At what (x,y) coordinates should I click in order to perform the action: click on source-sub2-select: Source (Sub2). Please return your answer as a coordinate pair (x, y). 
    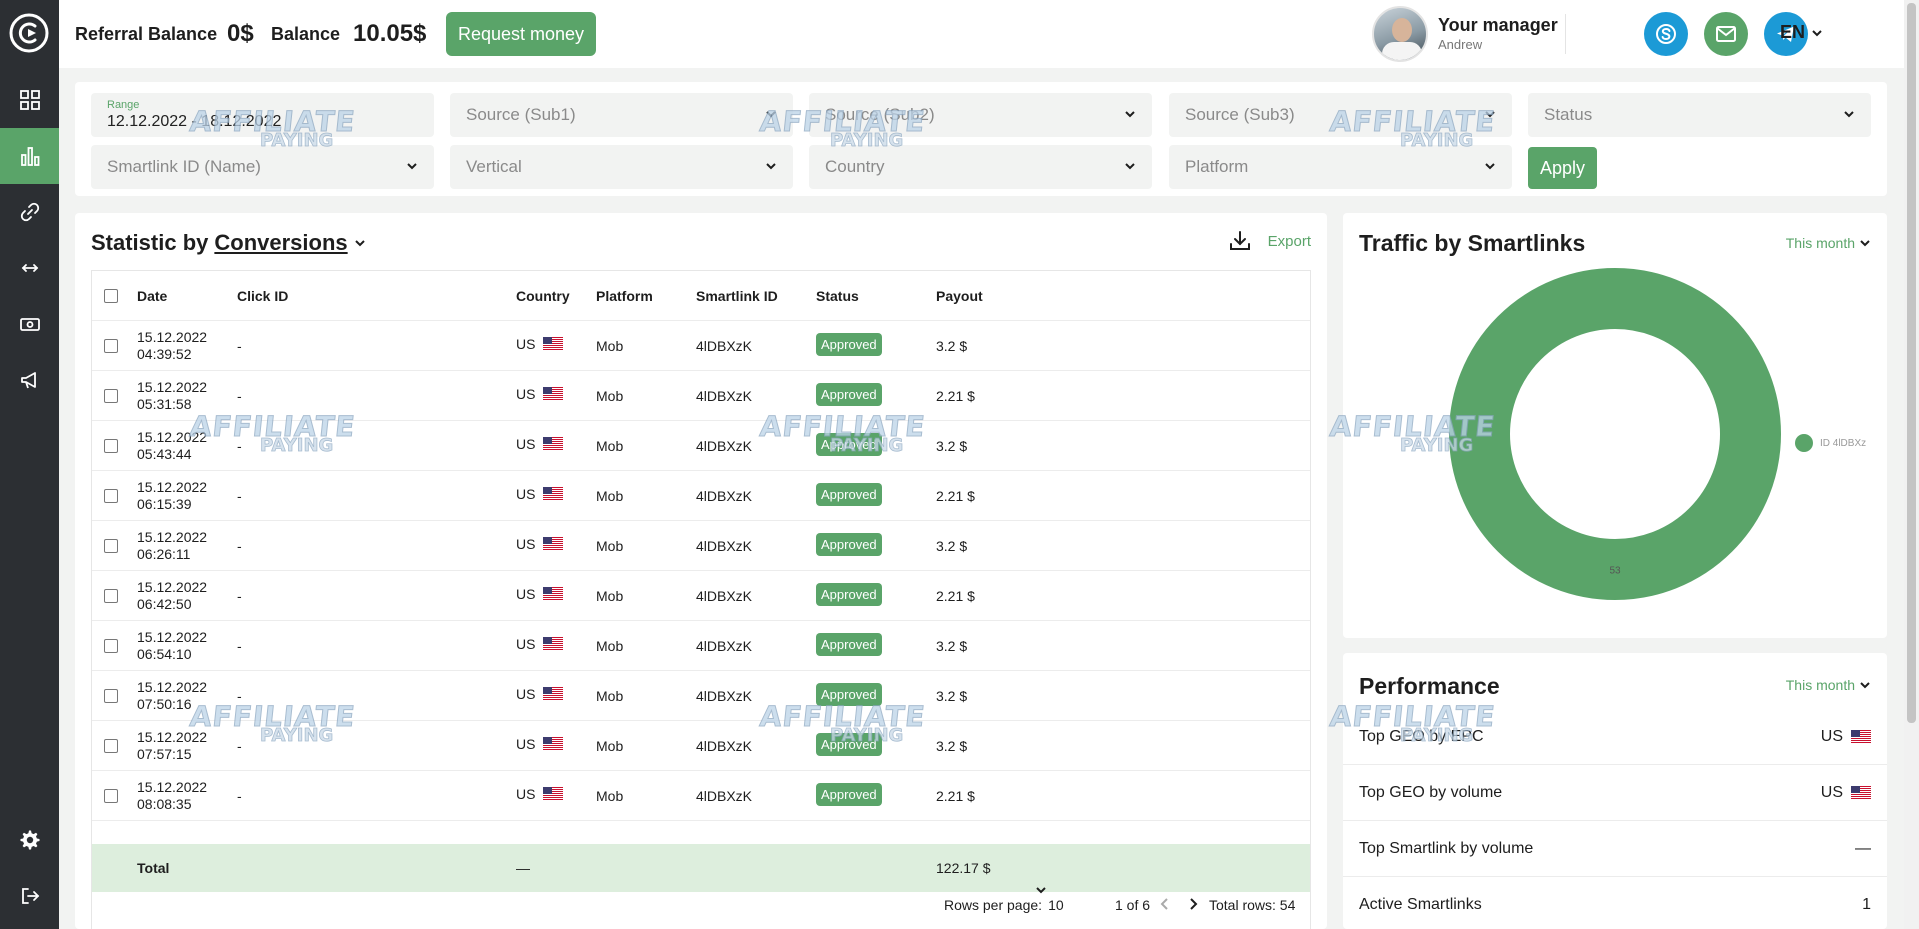
    Looking at the image, I should click on (980, 115).